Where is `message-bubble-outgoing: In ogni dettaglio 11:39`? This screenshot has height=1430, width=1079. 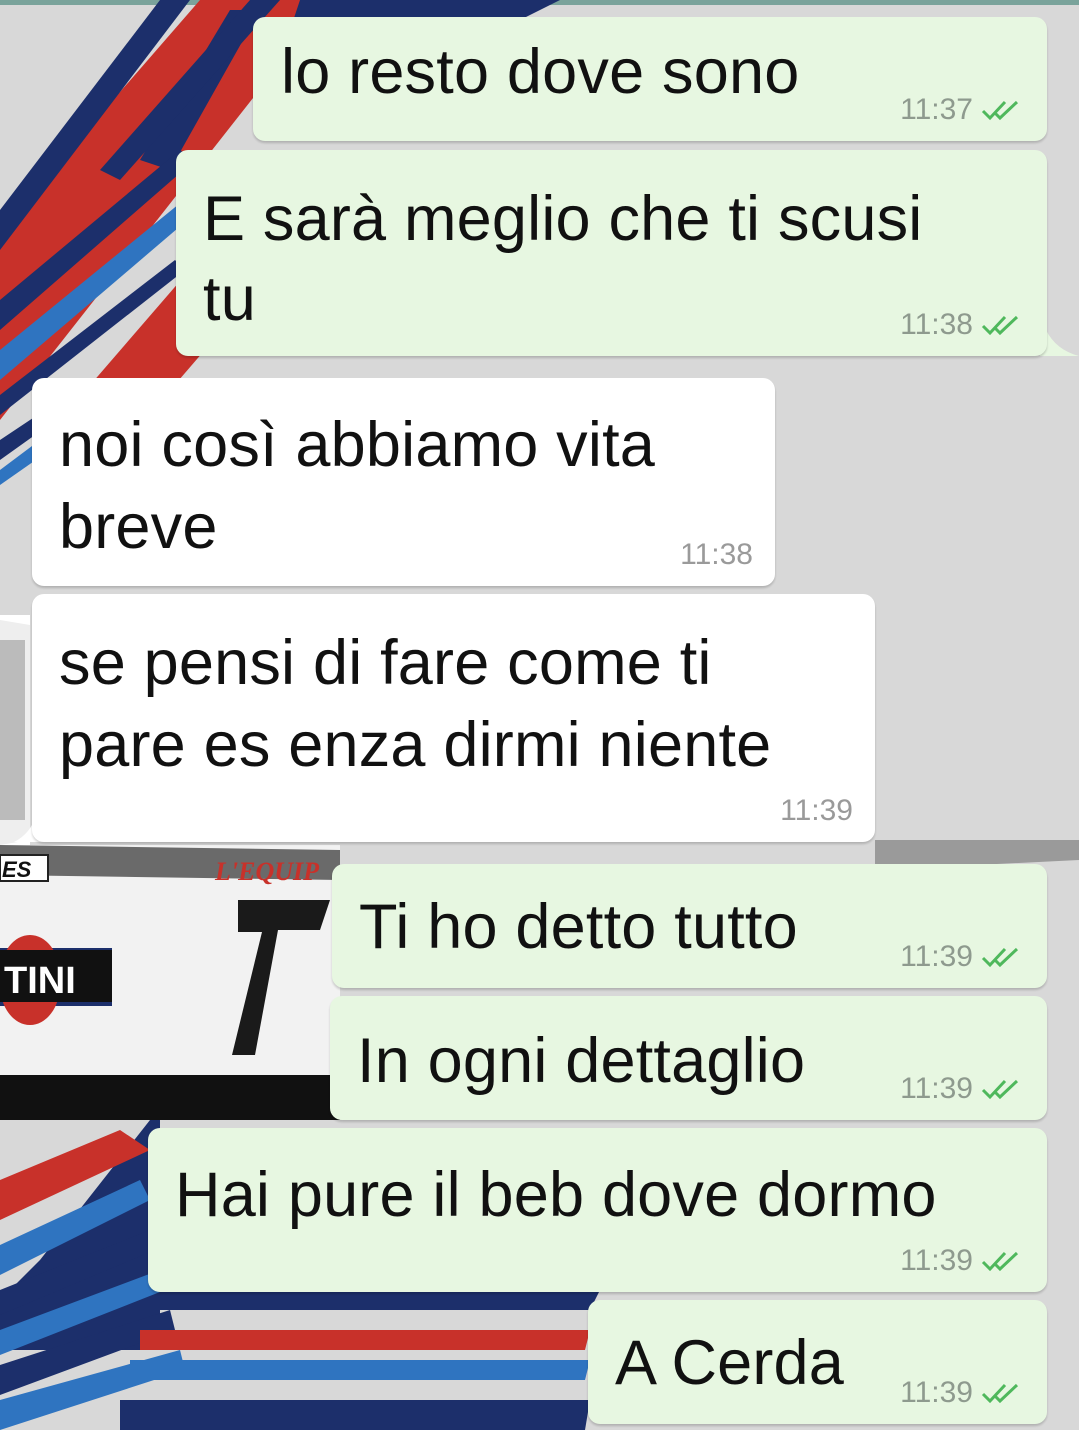
message-bubble-outgoing: In ogni dettaglio 11:39 is located at coordinates (688, 1058).